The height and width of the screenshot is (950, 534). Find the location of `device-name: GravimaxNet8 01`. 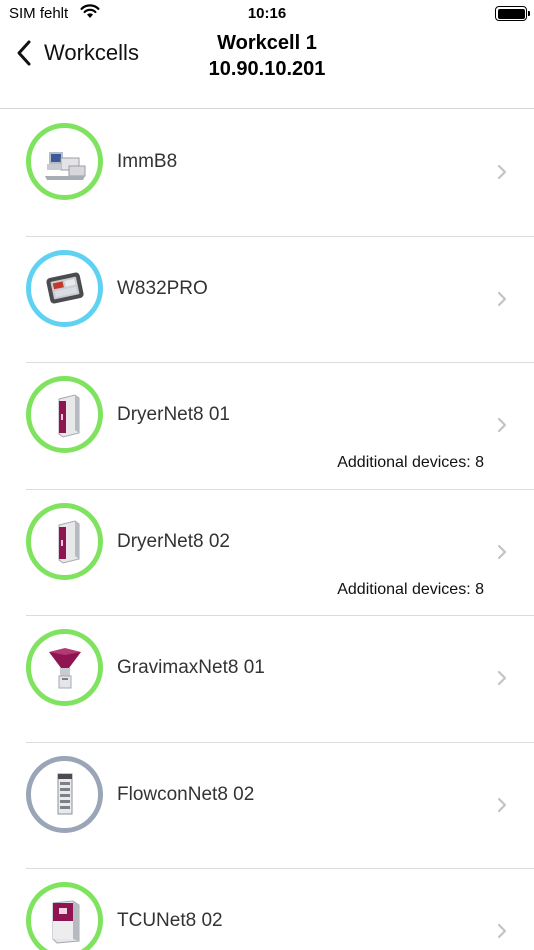

device-name: GravimaxNet8 01 is located at coordinates (191, 667).